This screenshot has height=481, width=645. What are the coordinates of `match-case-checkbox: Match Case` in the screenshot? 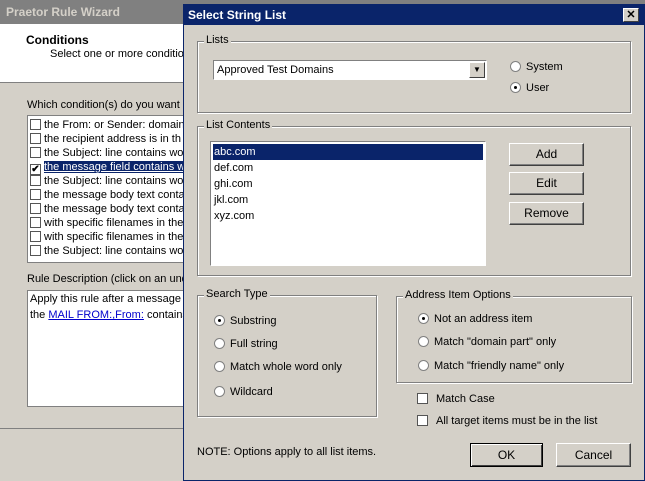 It's located at (456, 399).